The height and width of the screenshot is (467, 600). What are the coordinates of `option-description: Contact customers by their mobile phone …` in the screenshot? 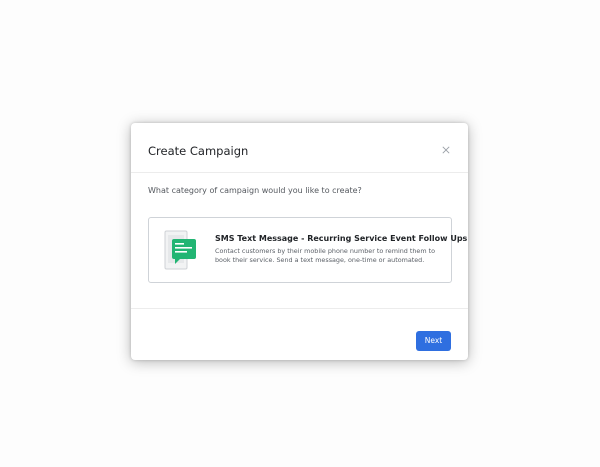 It's located at (325, 255).